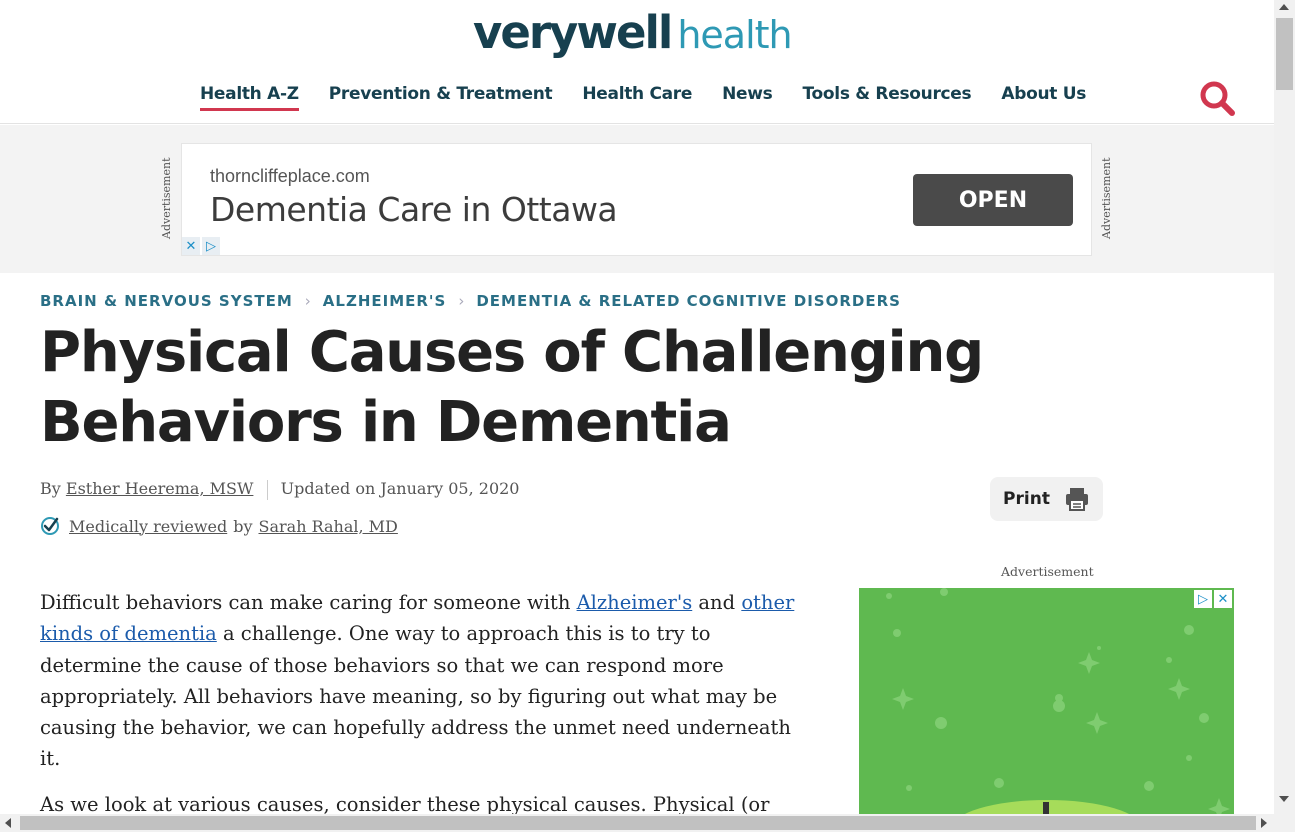  Describe the element at coordinates (166, 198) in the screenshot. I see `ad-side-label-left: Advertisement` at that location.